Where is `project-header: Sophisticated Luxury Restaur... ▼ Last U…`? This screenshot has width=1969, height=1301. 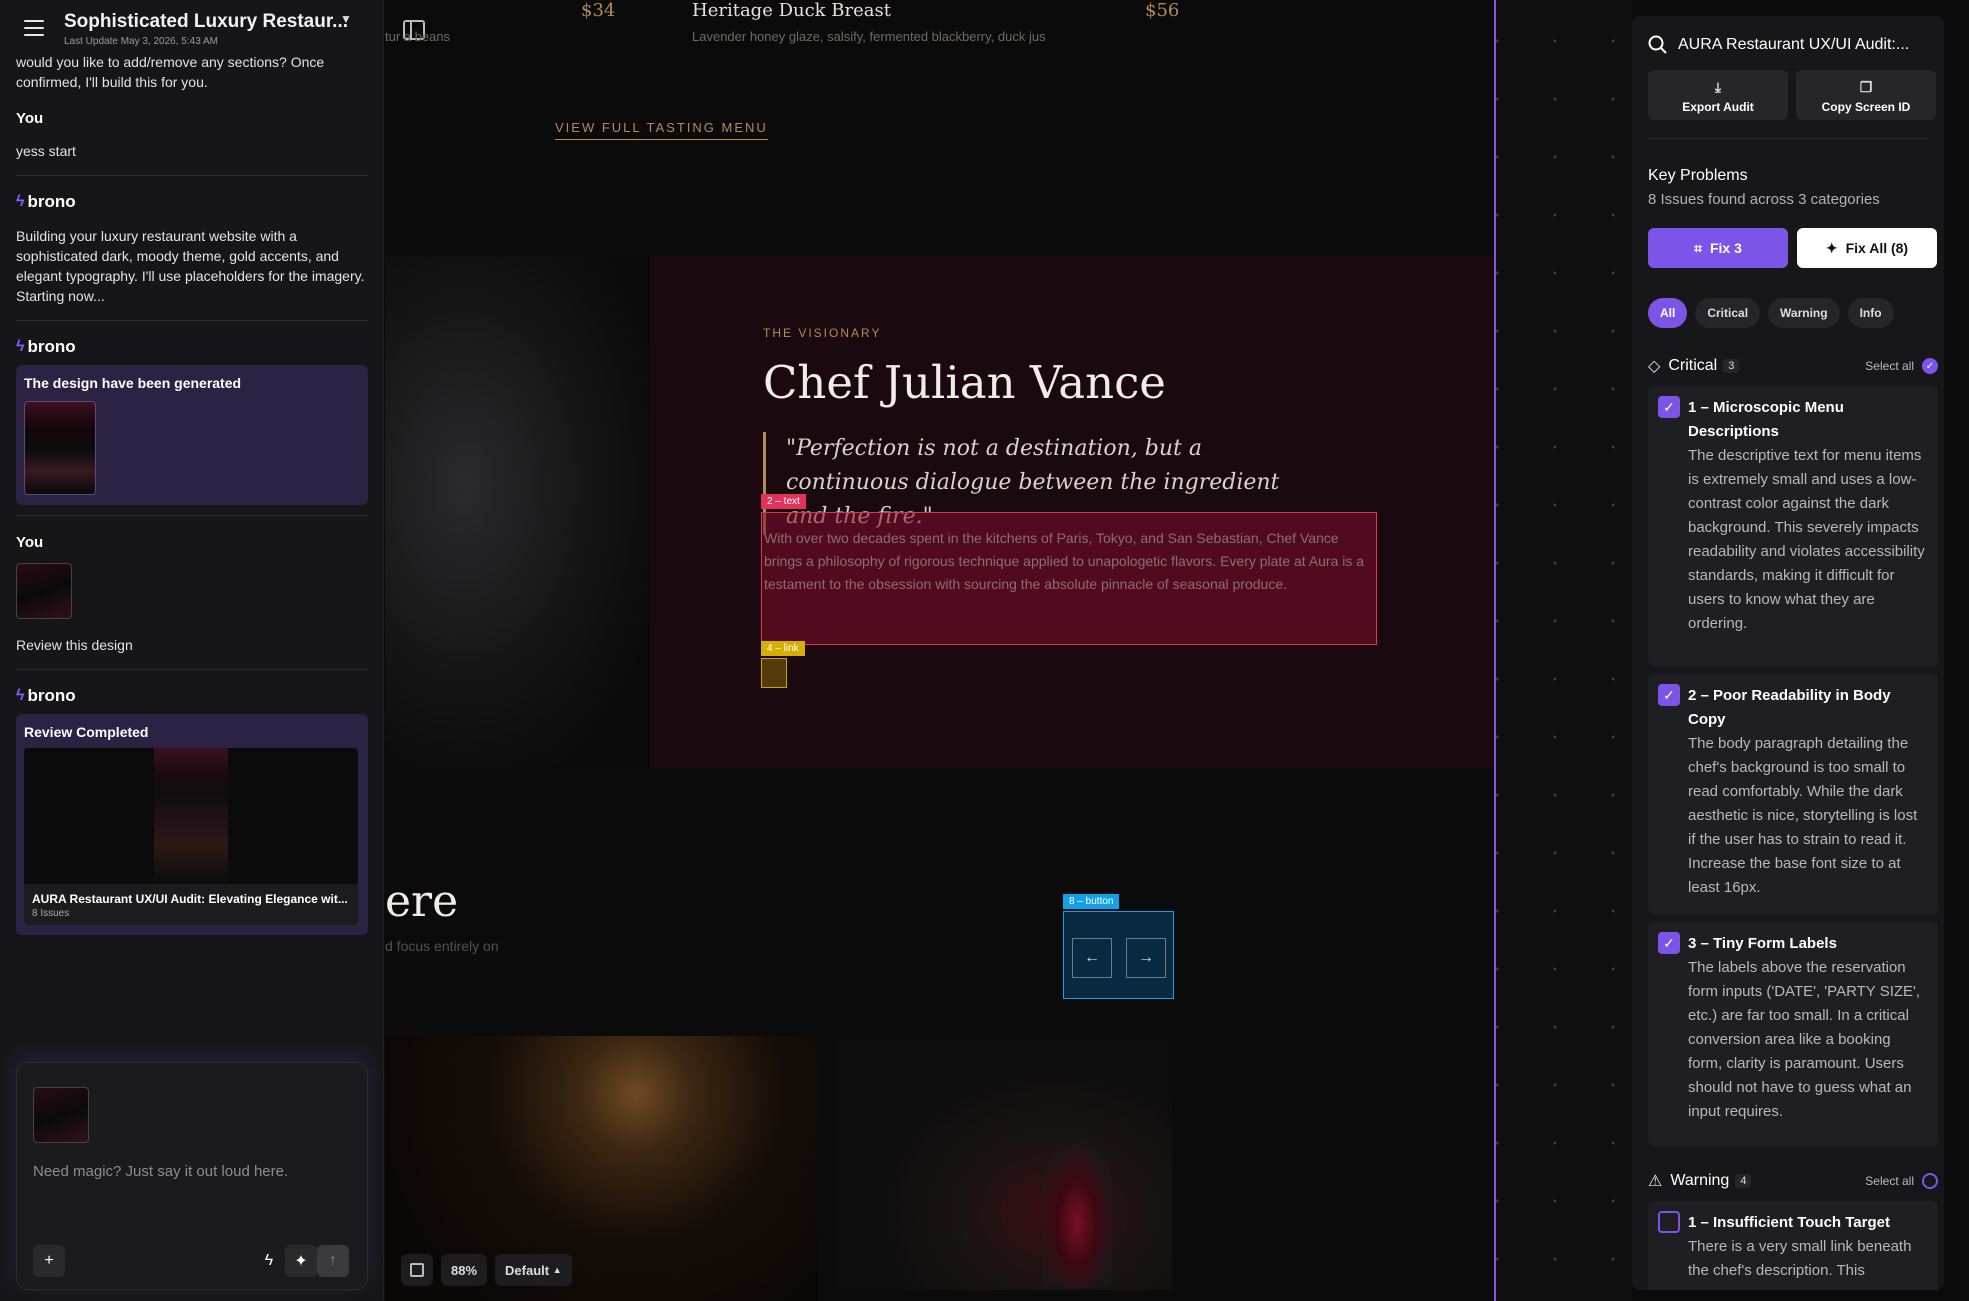 project-header: Sophisticated Luxury Restaur... ▼ Last U… is located at coordinates (191, 26).